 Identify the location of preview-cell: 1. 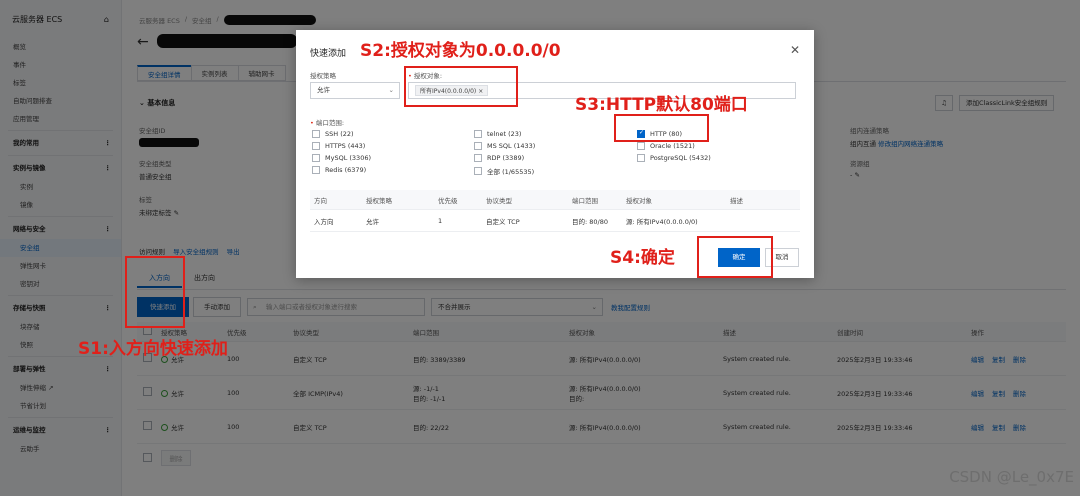
(440, 220).